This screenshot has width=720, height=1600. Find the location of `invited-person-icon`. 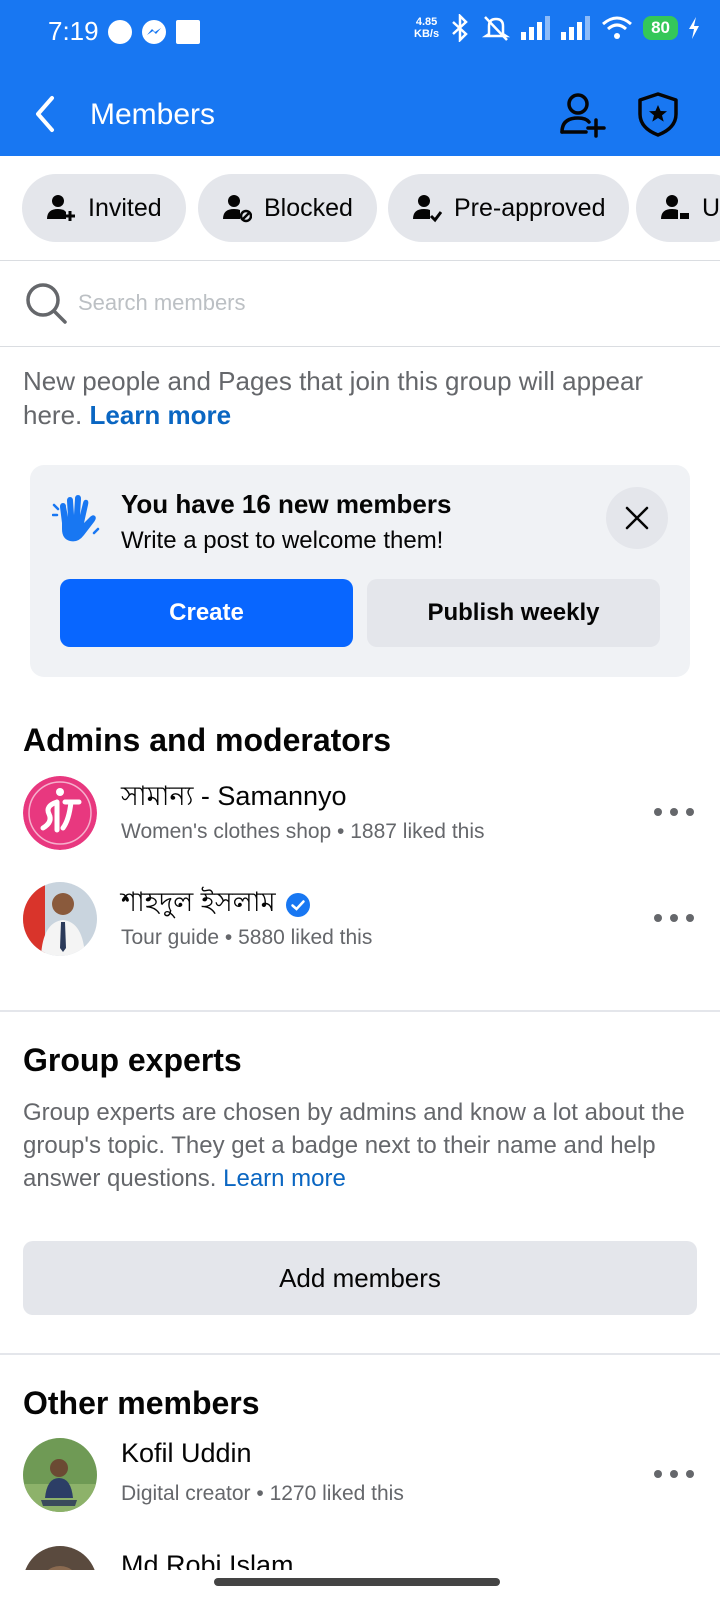

invited-person-icon is located at coordinates (61, 208).